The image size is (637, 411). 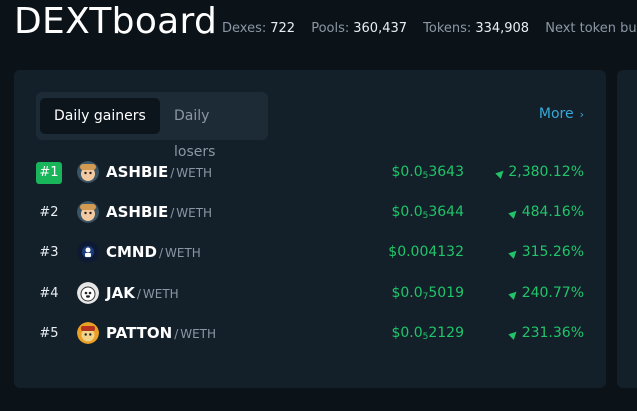 I want to click on token-price: $0.053643, so click(x=427, y=172).